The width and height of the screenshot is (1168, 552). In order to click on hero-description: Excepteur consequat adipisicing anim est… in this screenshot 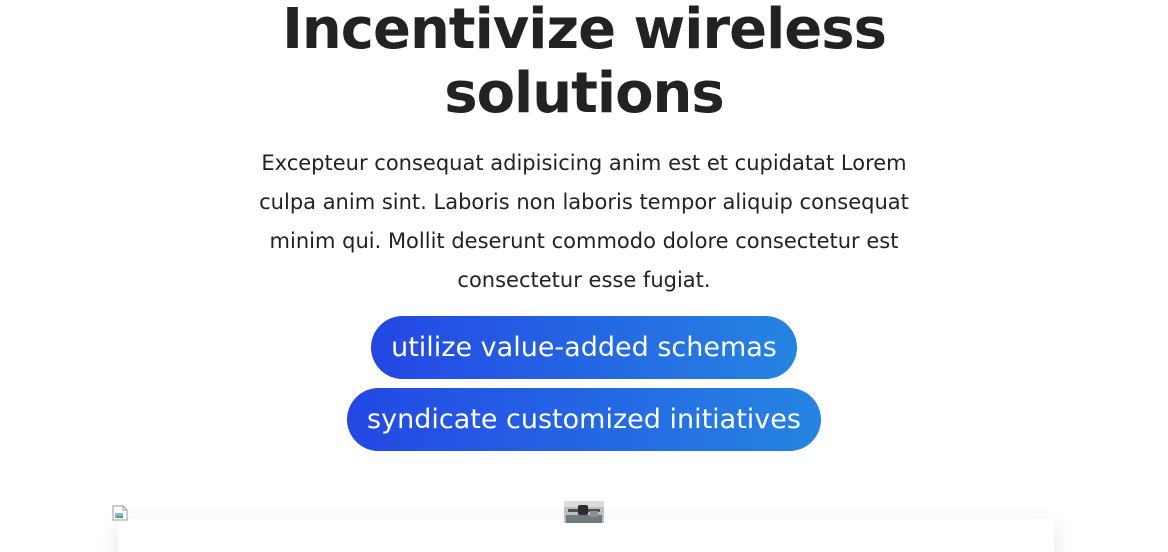, I will do `click(584, 221)`.